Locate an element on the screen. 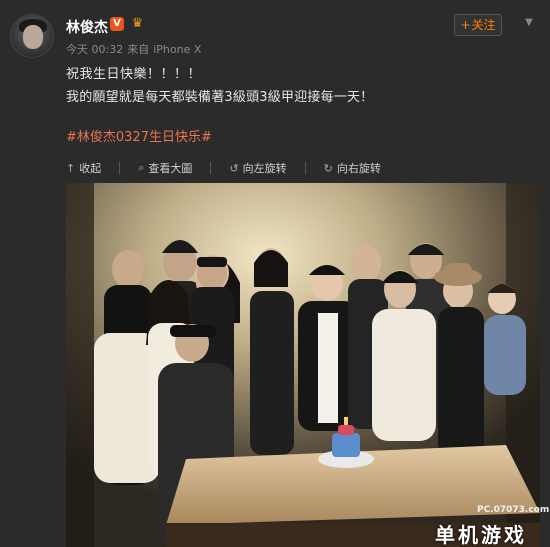  image-toolbar: ↑ 收起 ⌕ 查看大圖 ↺ 向左旋转 ↻ 向右旋转 is located at coordinates (308, 168).